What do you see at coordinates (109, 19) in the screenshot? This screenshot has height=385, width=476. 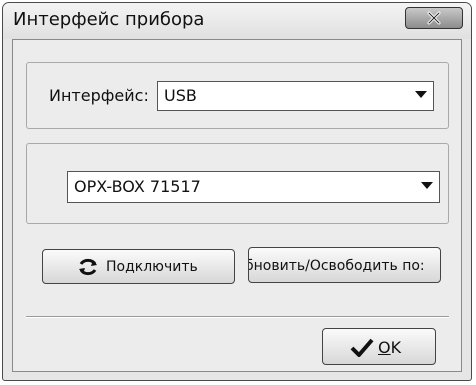 I see `window-title: Интерфейс прибора` at bounding box center [109, 19].